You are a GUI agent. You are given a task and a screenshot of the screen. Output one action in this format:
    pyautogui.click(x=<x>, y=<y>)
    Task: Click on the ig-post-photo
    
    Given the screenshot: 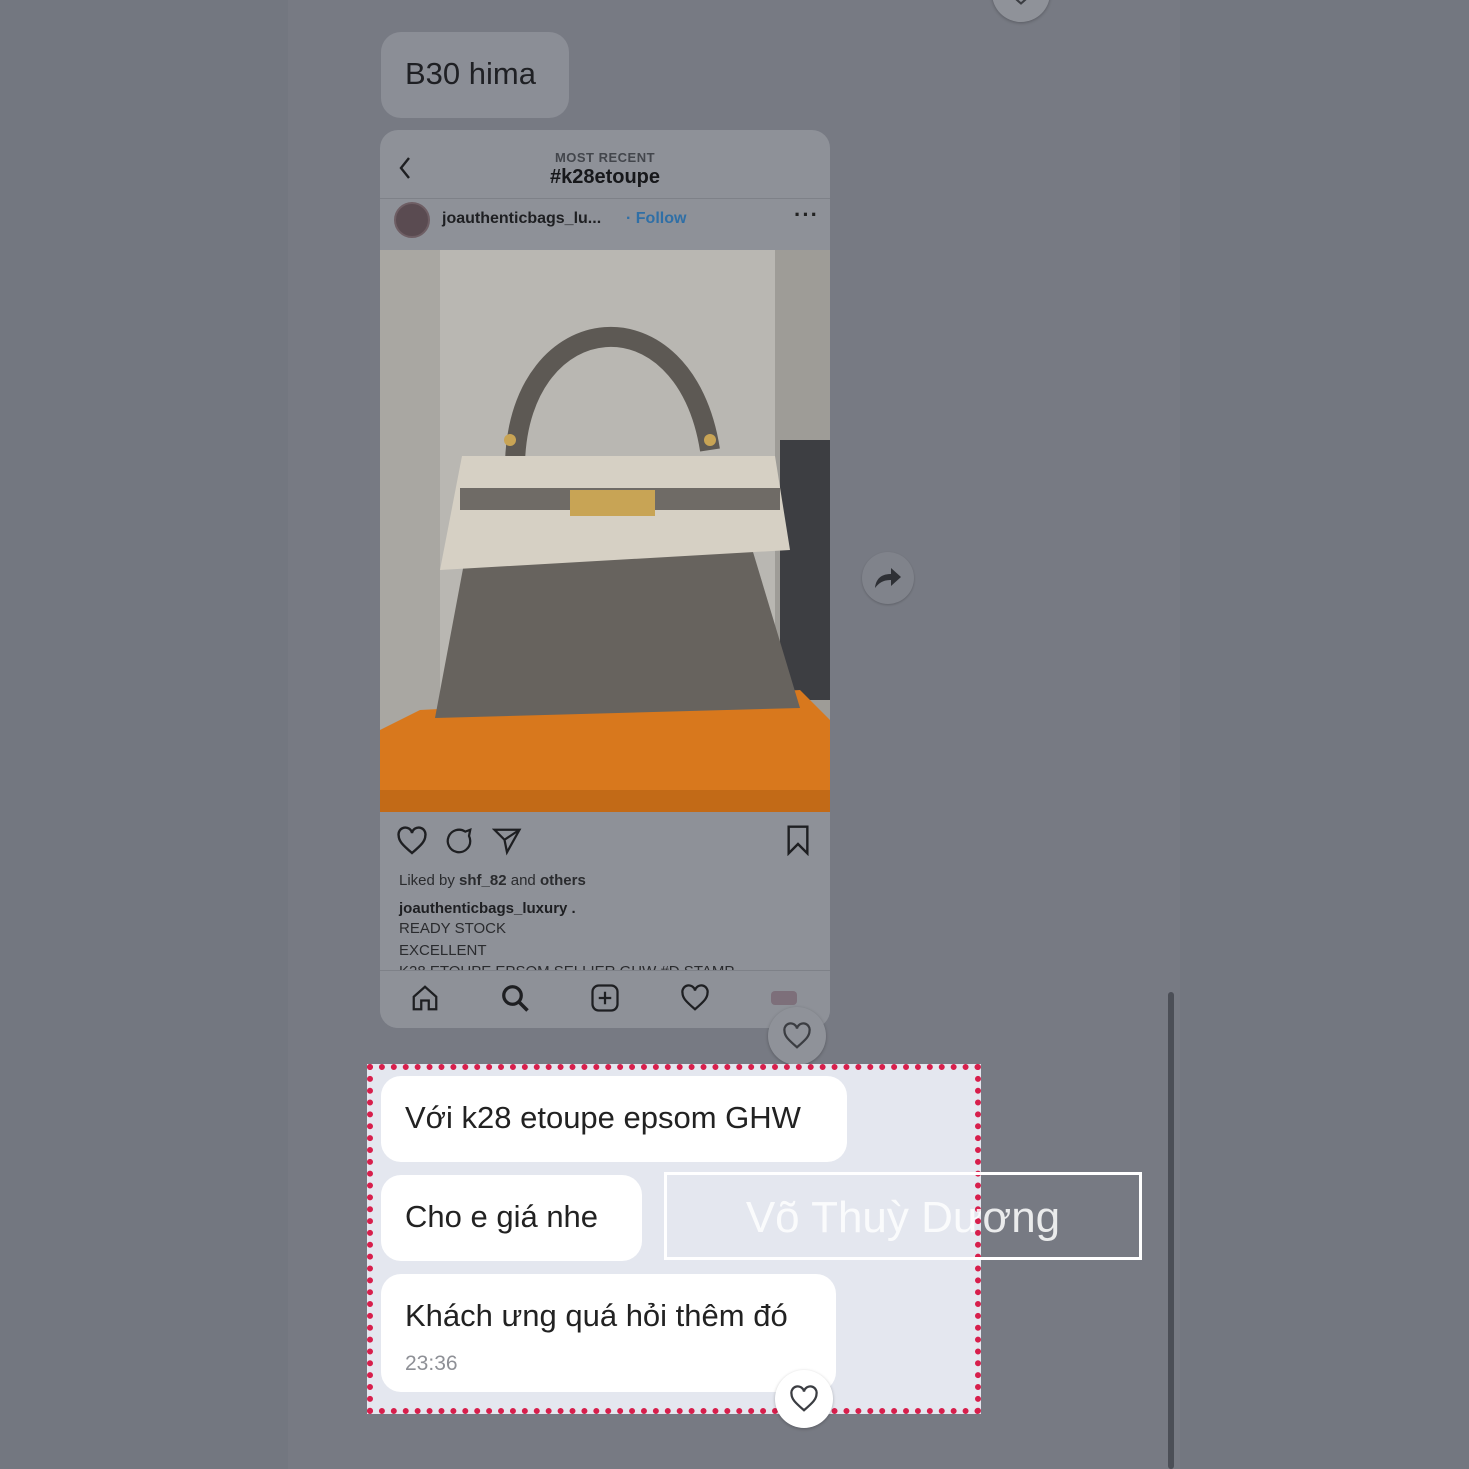 What is the action you would take?
    pyautogui.click(x=605, y=531)
    